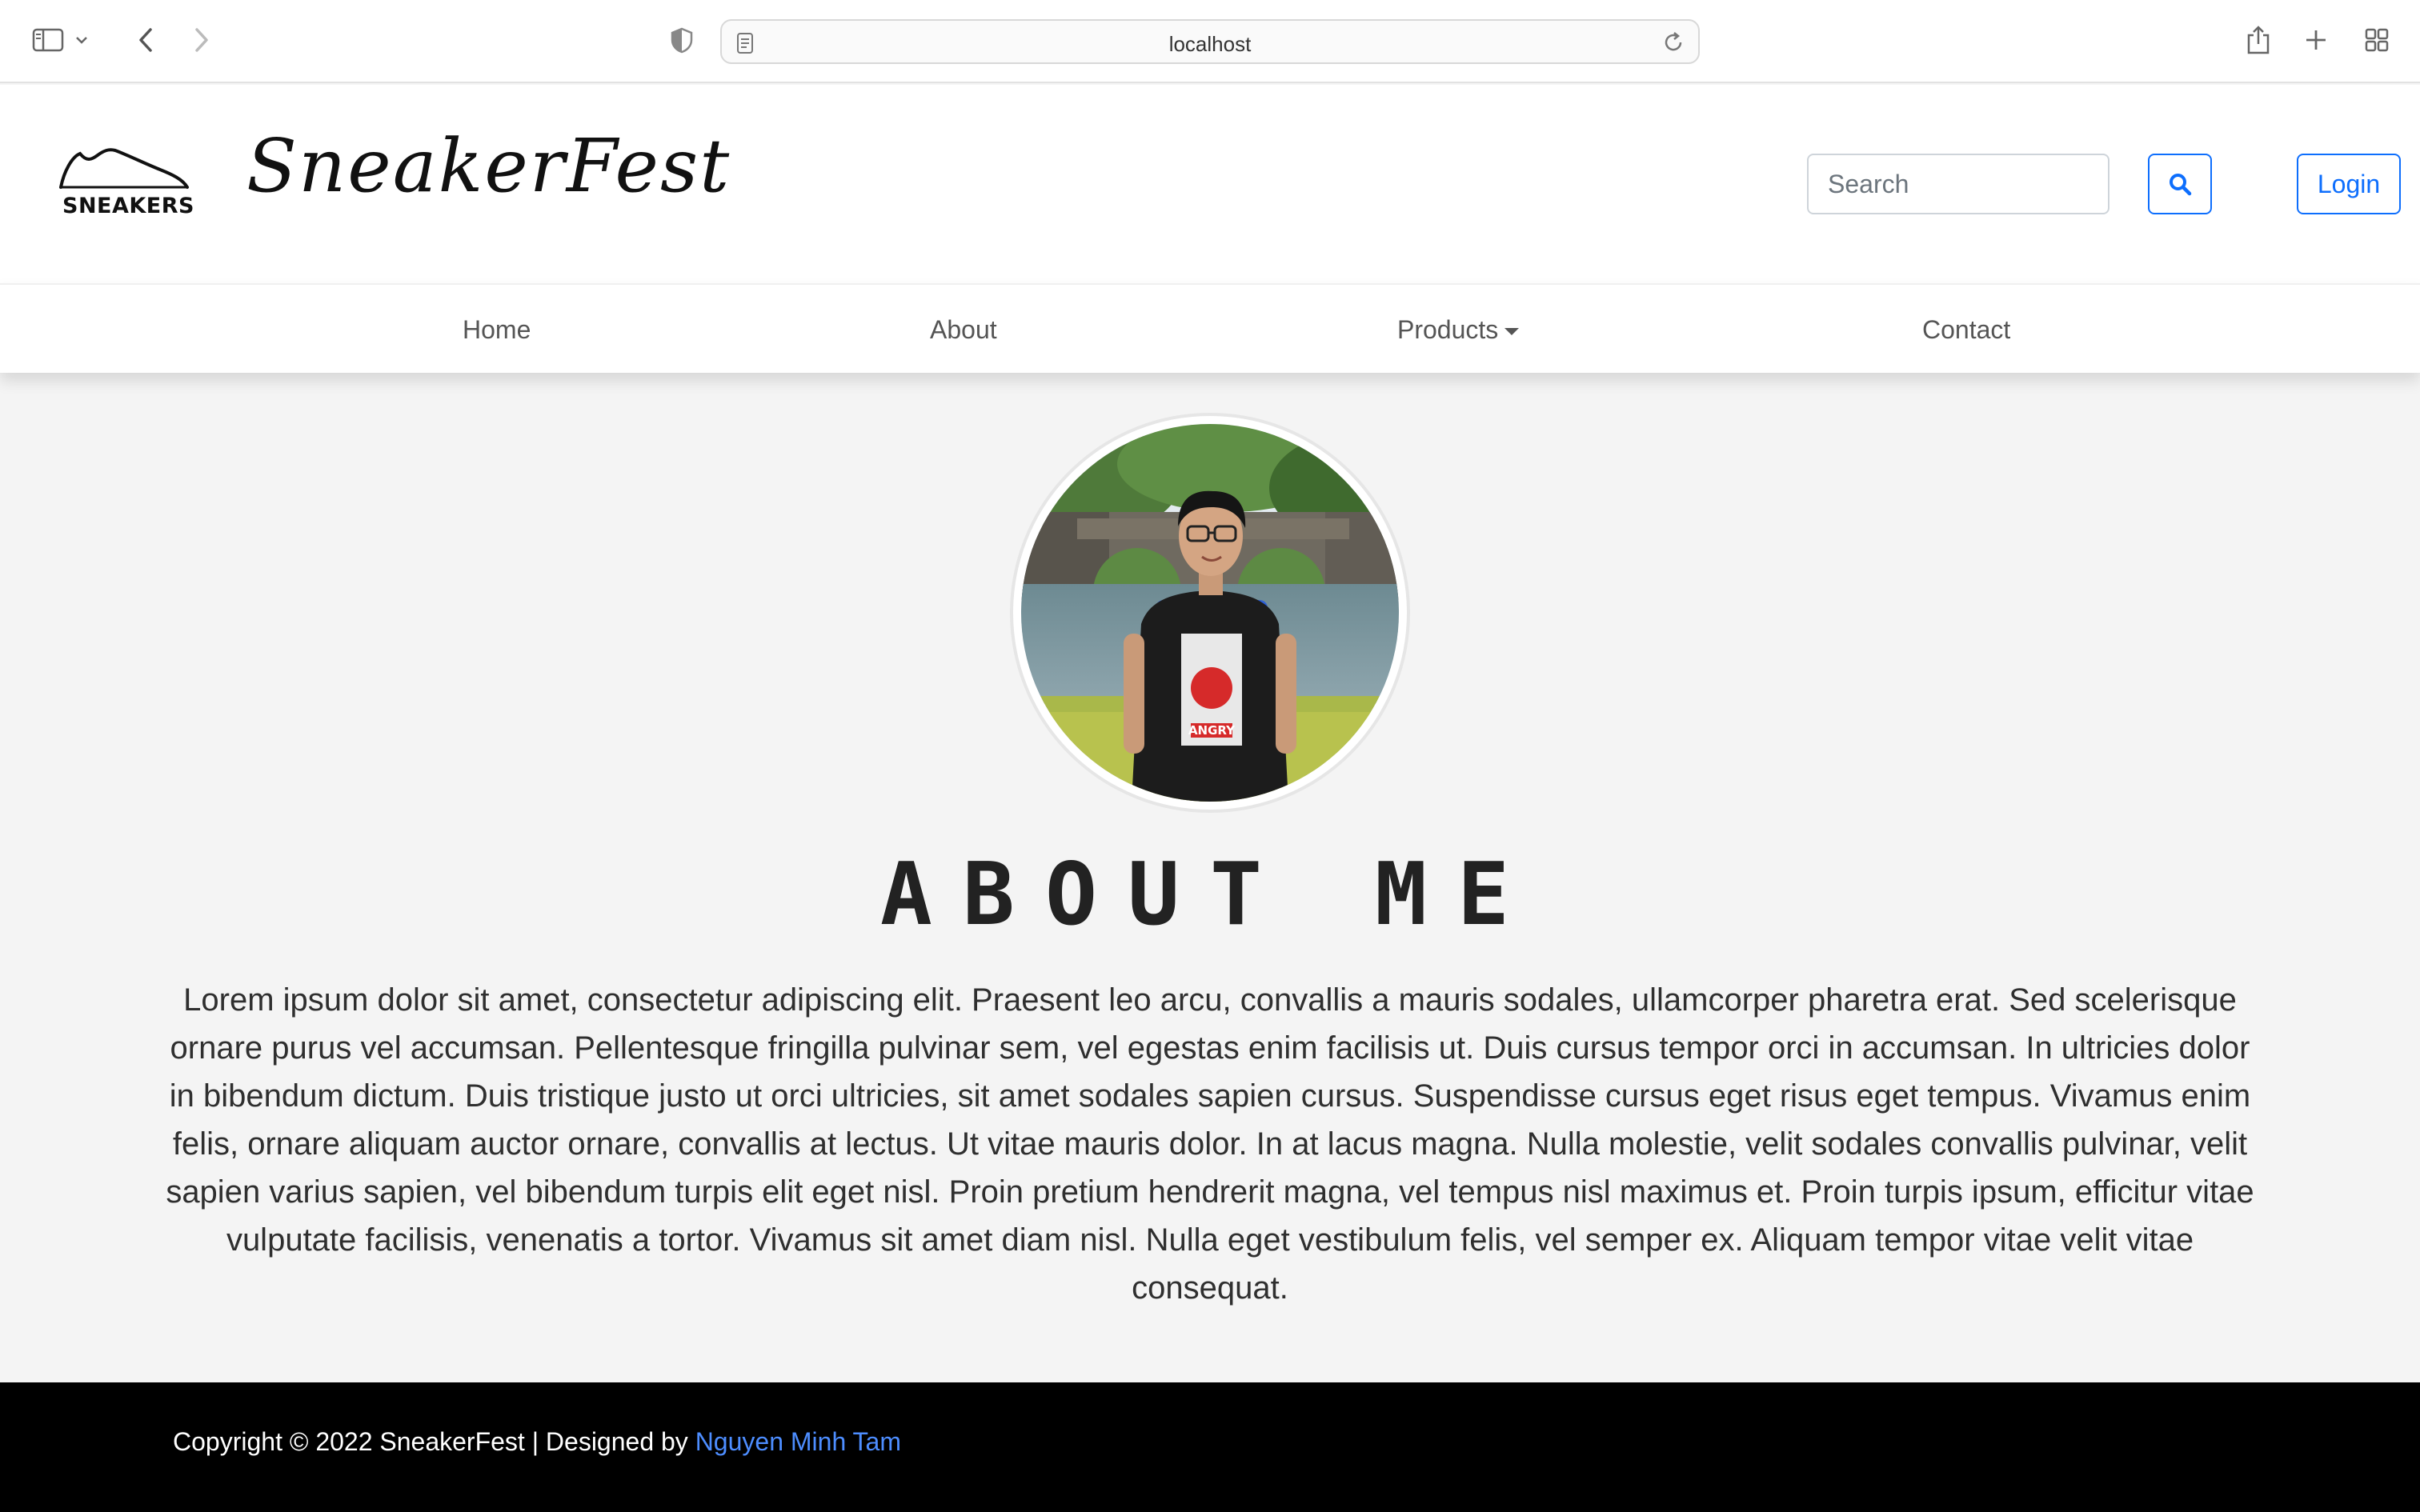  I want to click on browser-toolbar: localhost, so click(1210, 41).